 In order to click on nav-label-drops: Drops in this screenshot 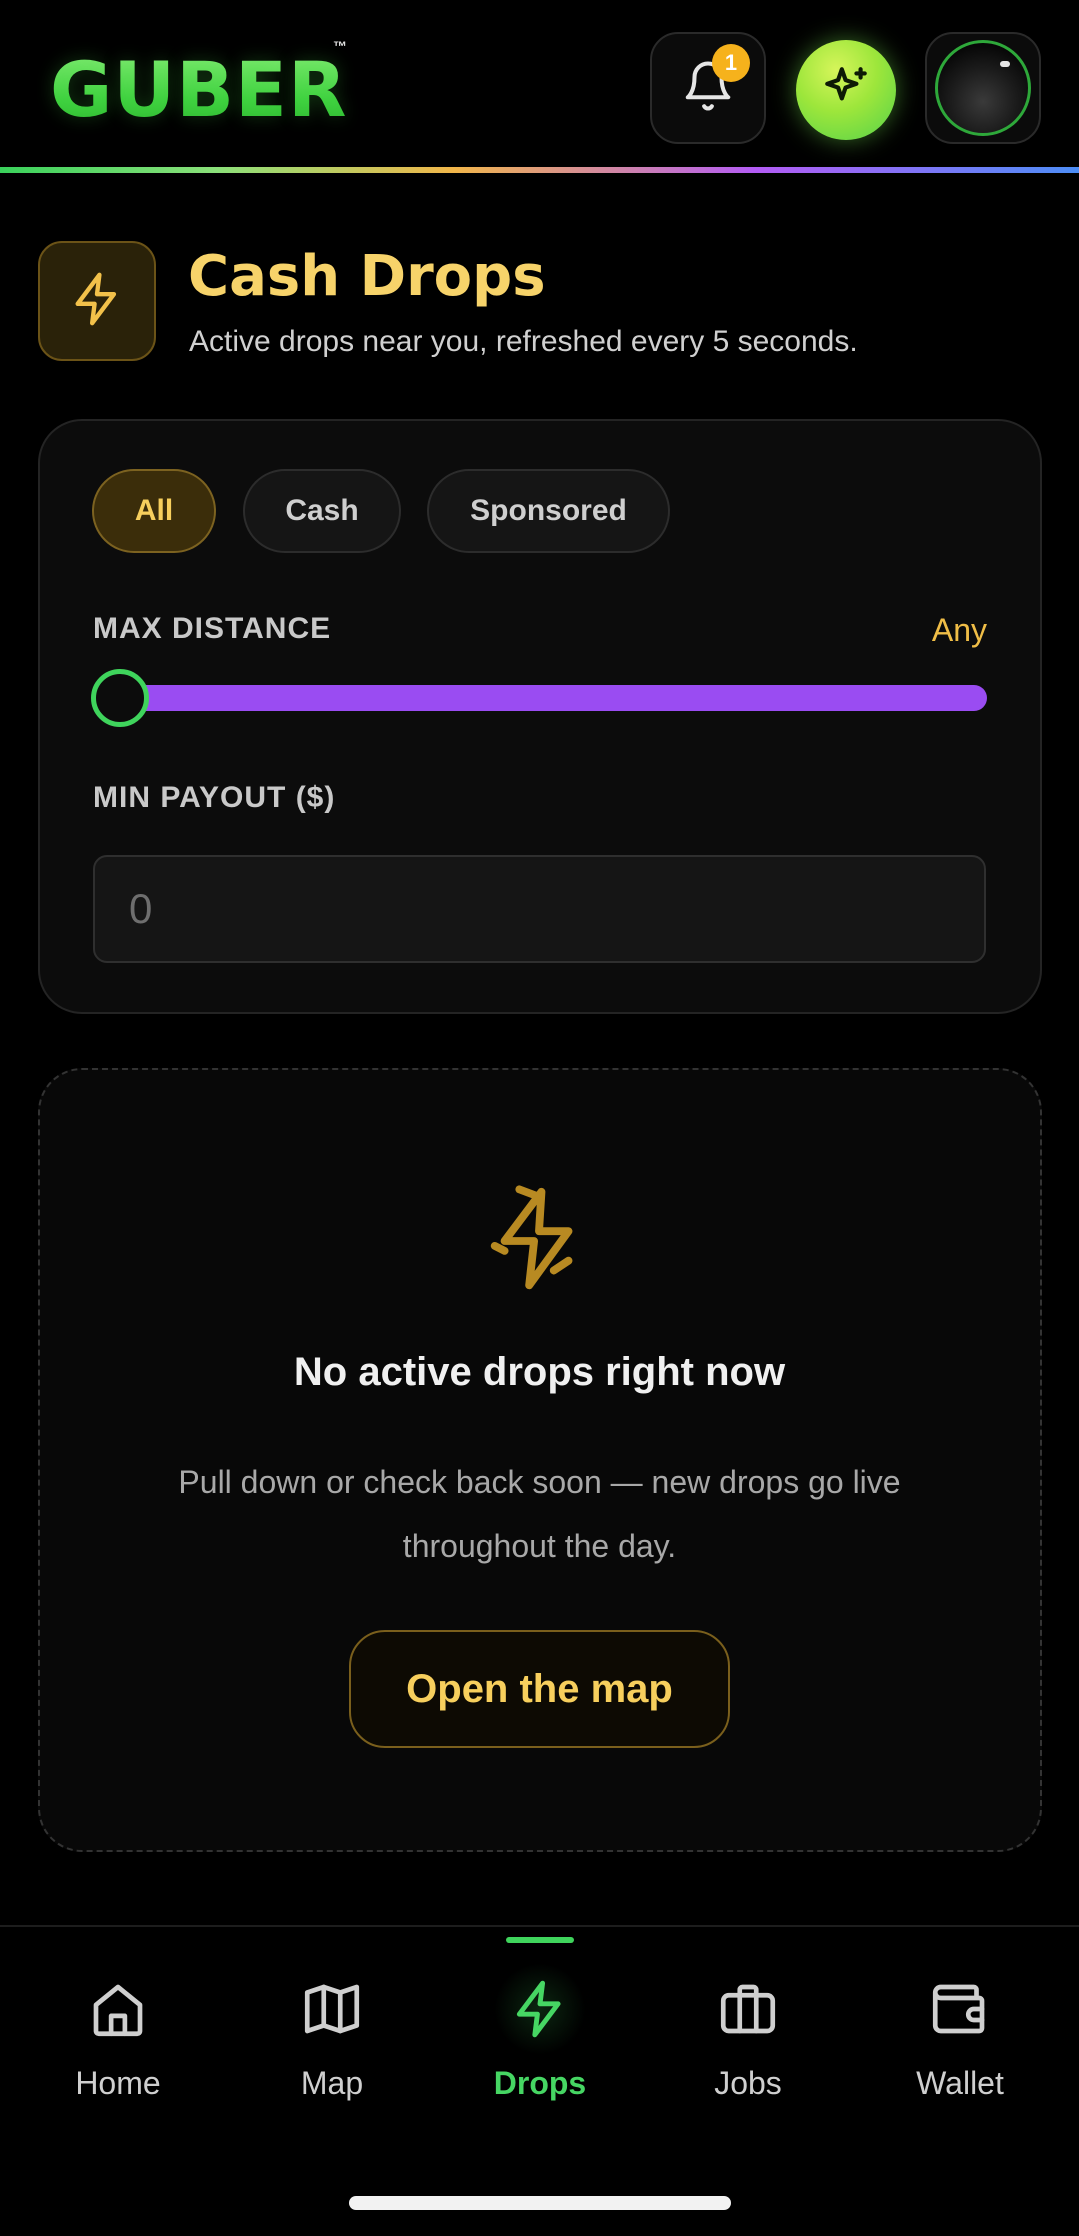, I will do `click(540, 2083)`.